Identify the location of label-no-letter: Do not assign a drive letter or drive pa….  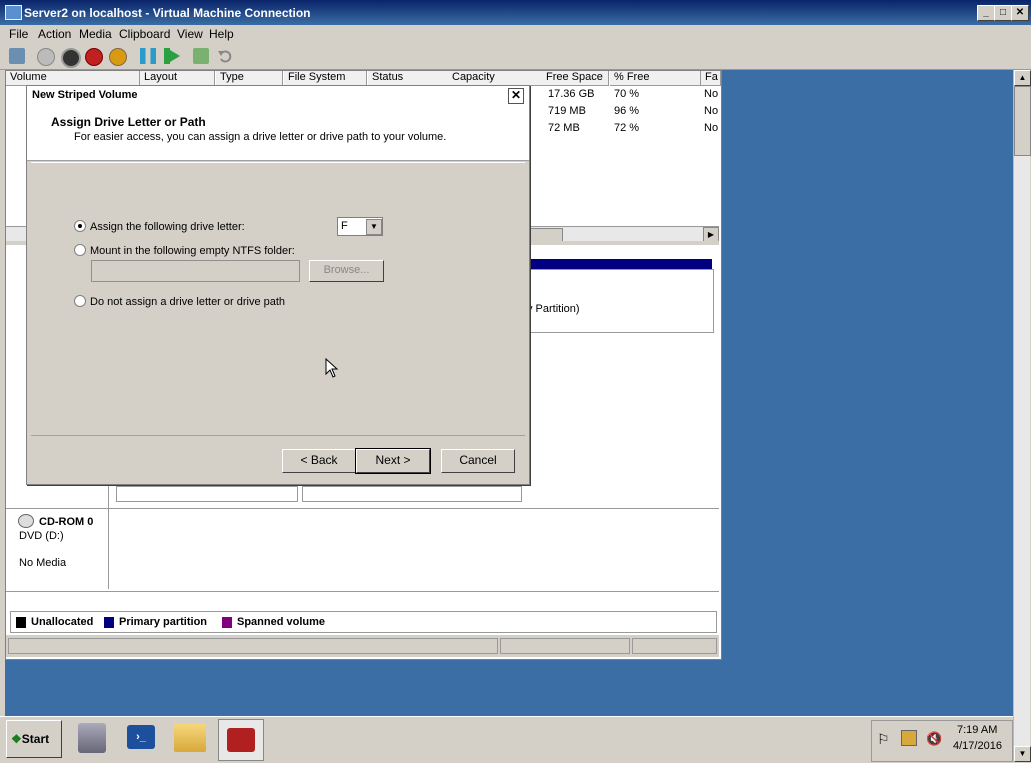
(188, 302).